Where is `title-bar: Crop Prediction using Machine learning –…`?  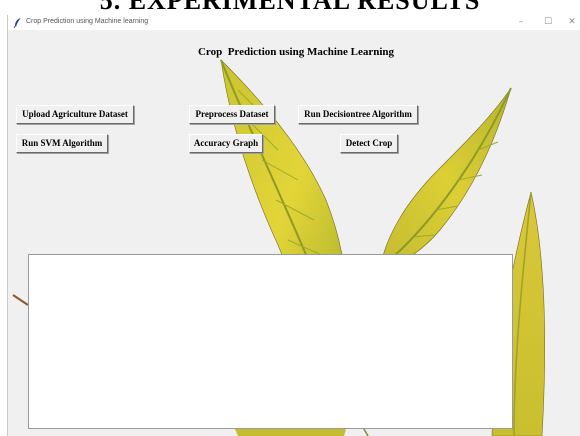
title-bar: Crop Prediction using Machine learning –… is located at coordinates (294, 22).